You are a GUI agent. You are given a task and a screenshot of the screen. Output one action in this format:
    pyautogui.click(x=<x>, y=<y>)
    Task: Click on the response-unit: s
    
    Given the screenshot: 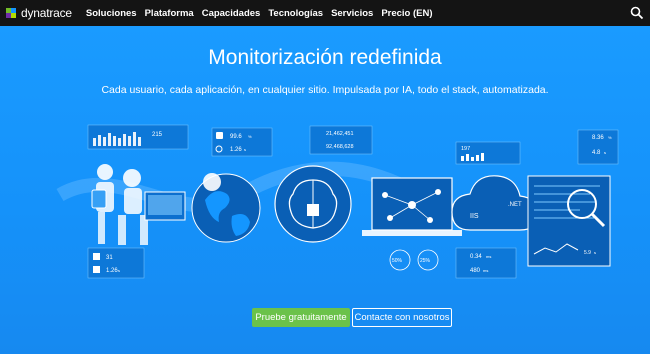 What is the action you would take?
    pyautogui.click(x=245, y=149)
    